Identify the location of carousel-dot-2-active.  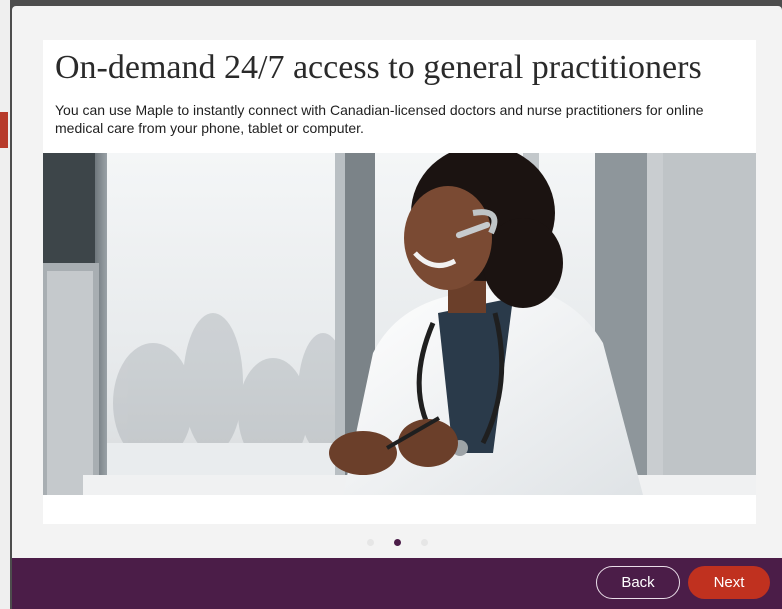
(397, 542).